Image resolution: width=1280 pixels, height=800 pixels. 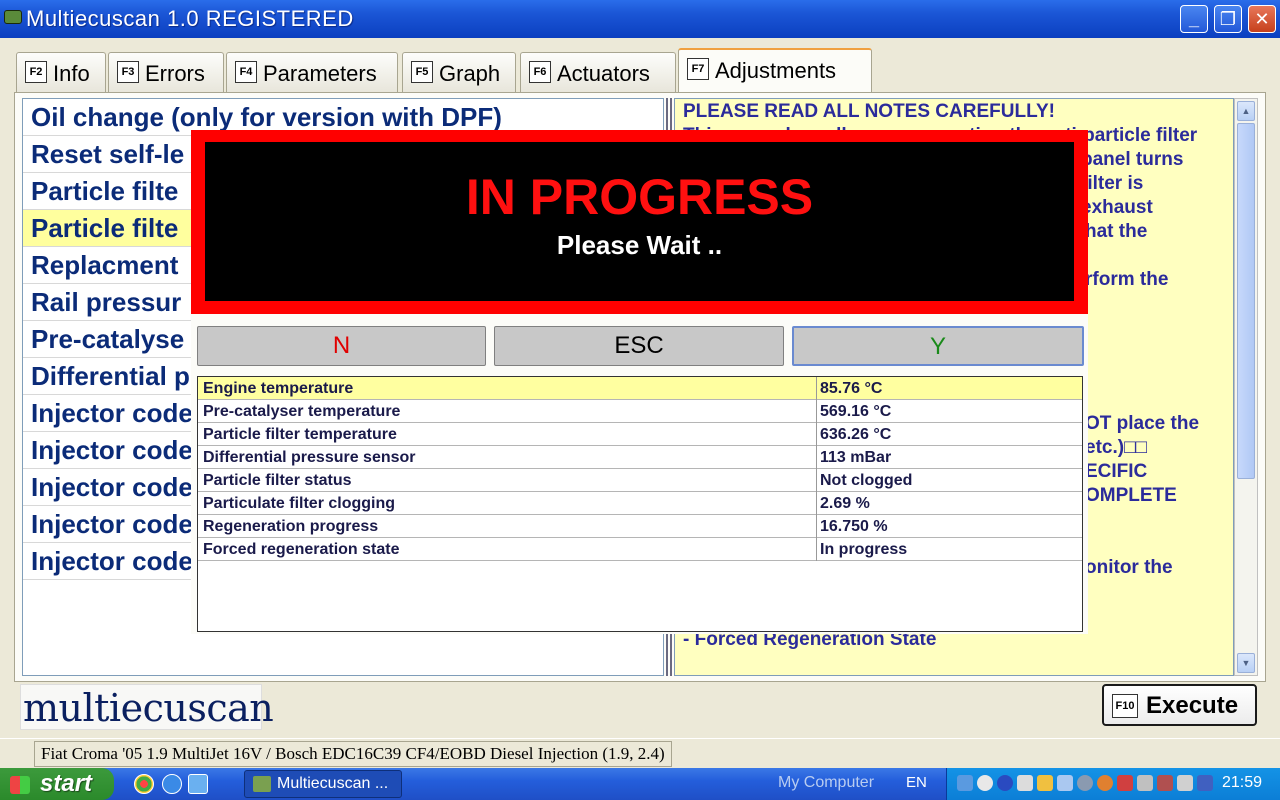 What do you see at coordinates (278, 388) in the screenshot?
I see `param-name: Engine temperature` at bounding box center [278, 388].